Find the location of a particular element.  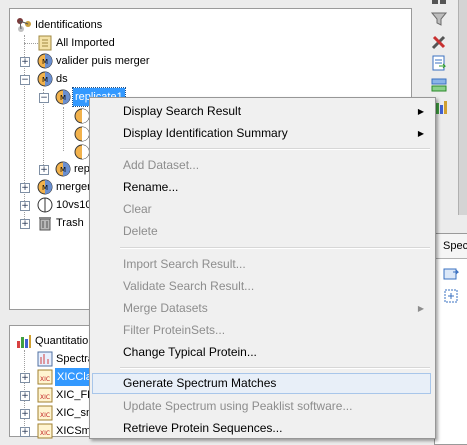

tree-item-label: 10vs10 is located at coordinates (74, 205).